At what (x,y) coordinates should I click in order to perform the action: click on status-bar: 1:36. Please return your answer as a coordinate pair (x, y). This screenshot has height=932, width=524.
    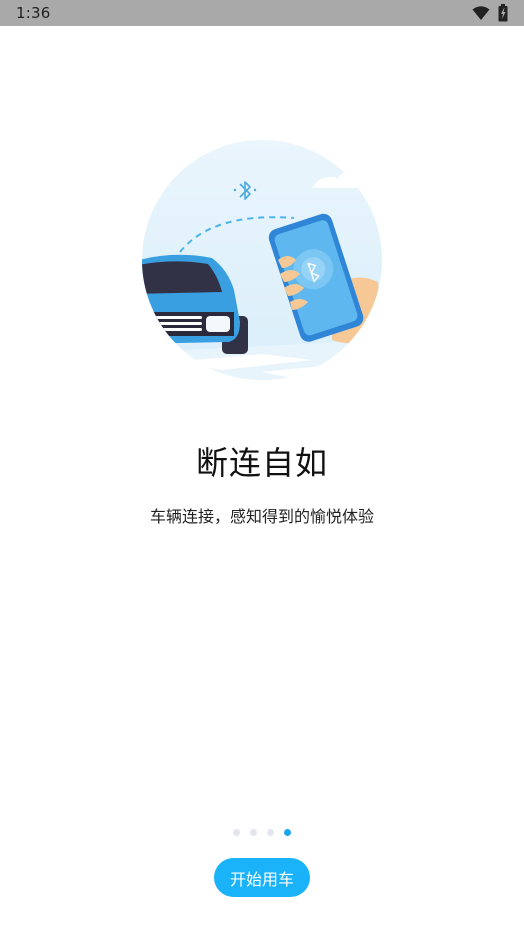
    Looking at the image, I should click on (262, 13).